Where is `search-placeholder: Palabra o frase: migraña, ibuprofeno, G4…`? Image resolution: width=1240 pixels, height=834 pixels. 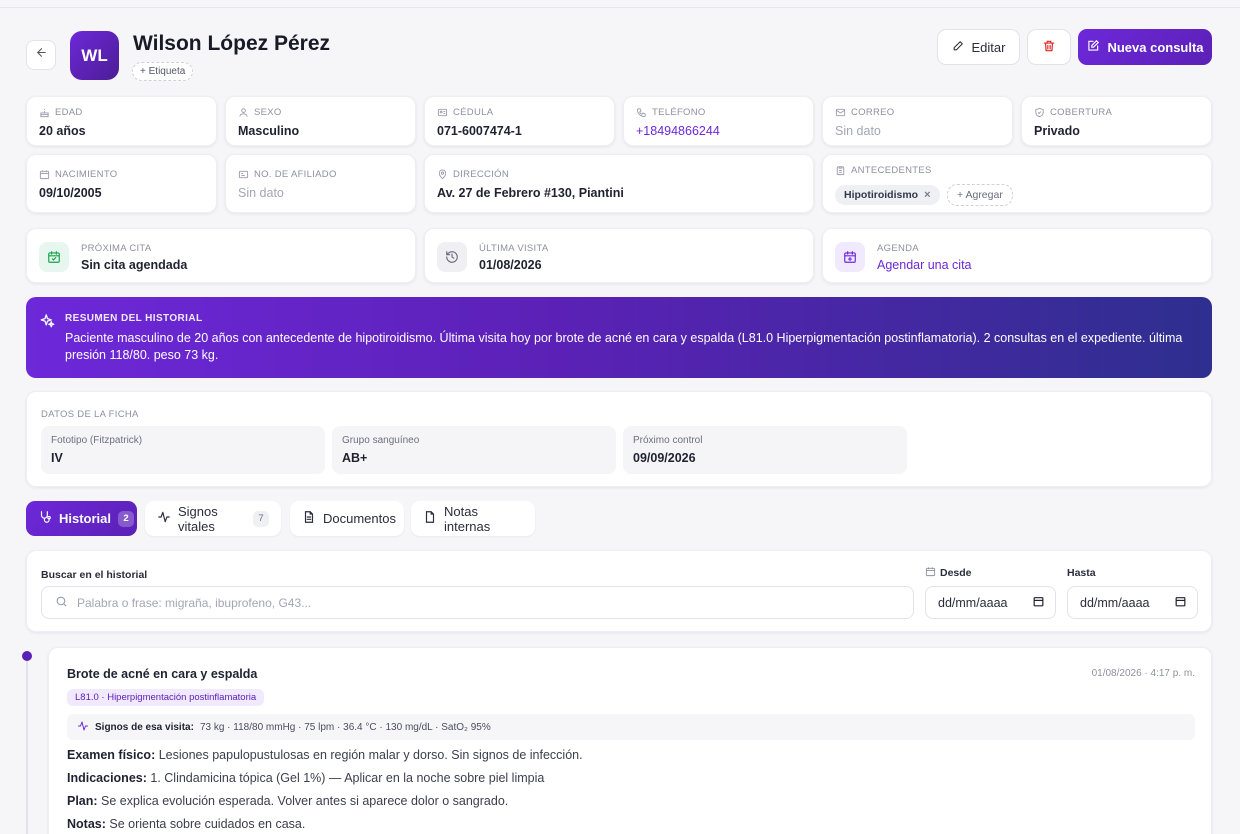 search-placeholder: Palabra o frase: migraña, ibuprofeno, G4… is located at coordinates (194, 602).